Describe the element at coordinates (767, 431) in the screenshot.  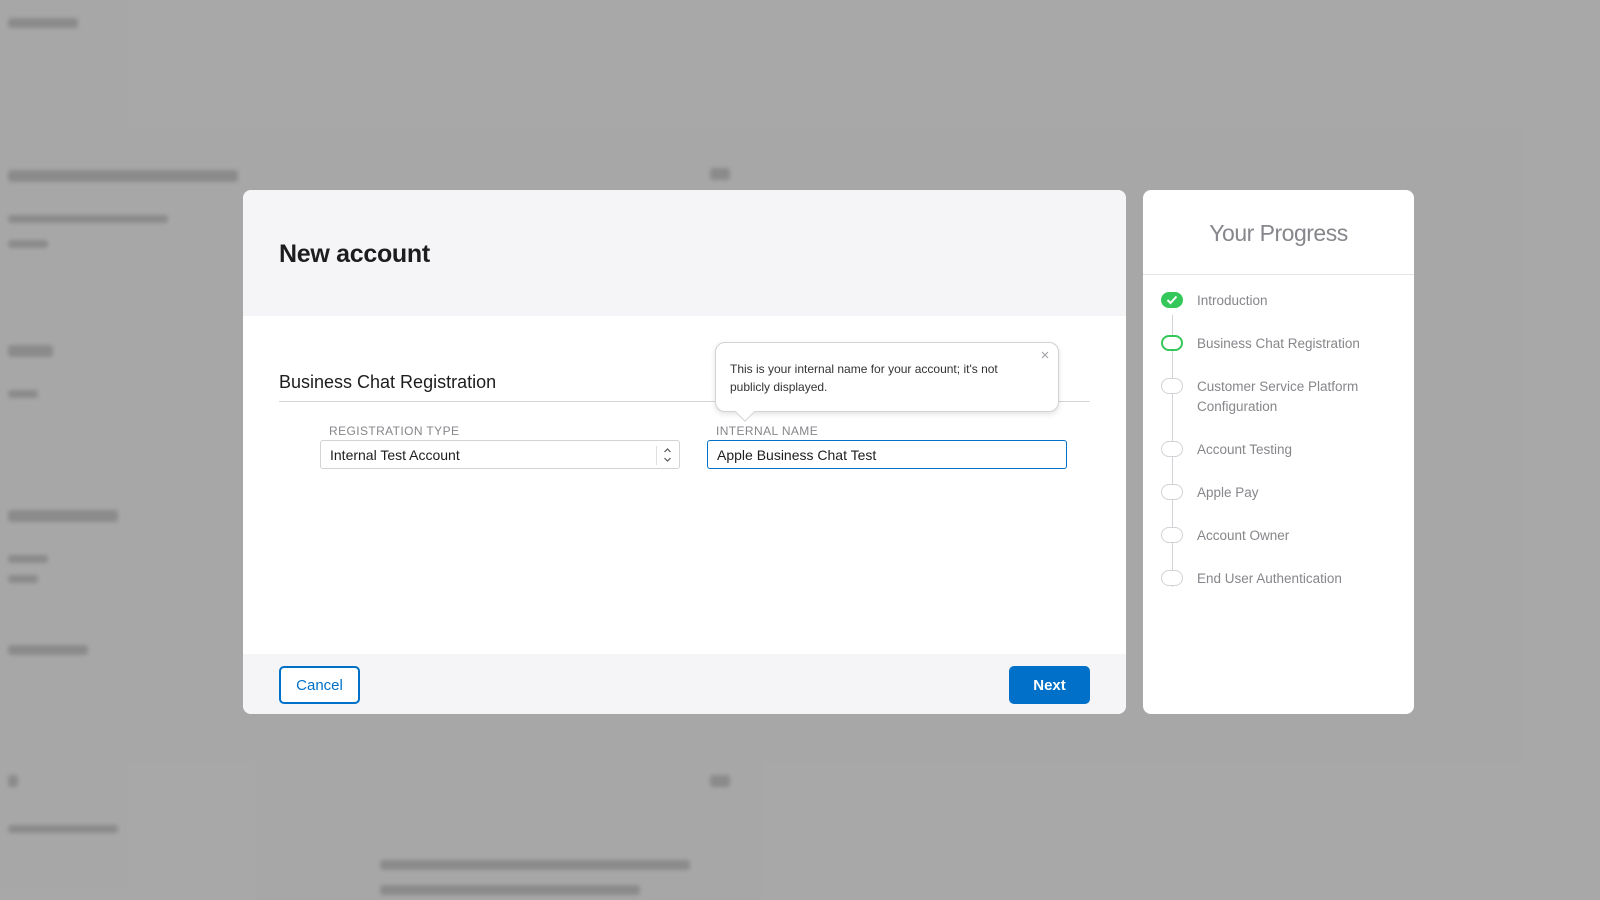
I see `internal-name-label: INTERNAL NAME` at that location.